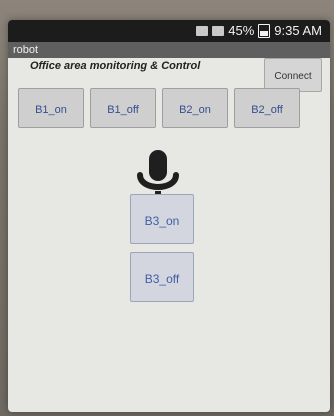  Describe the element at coordinates (195, 108) in the screenshot. I see `b2-on-button: B2_on` at that location.